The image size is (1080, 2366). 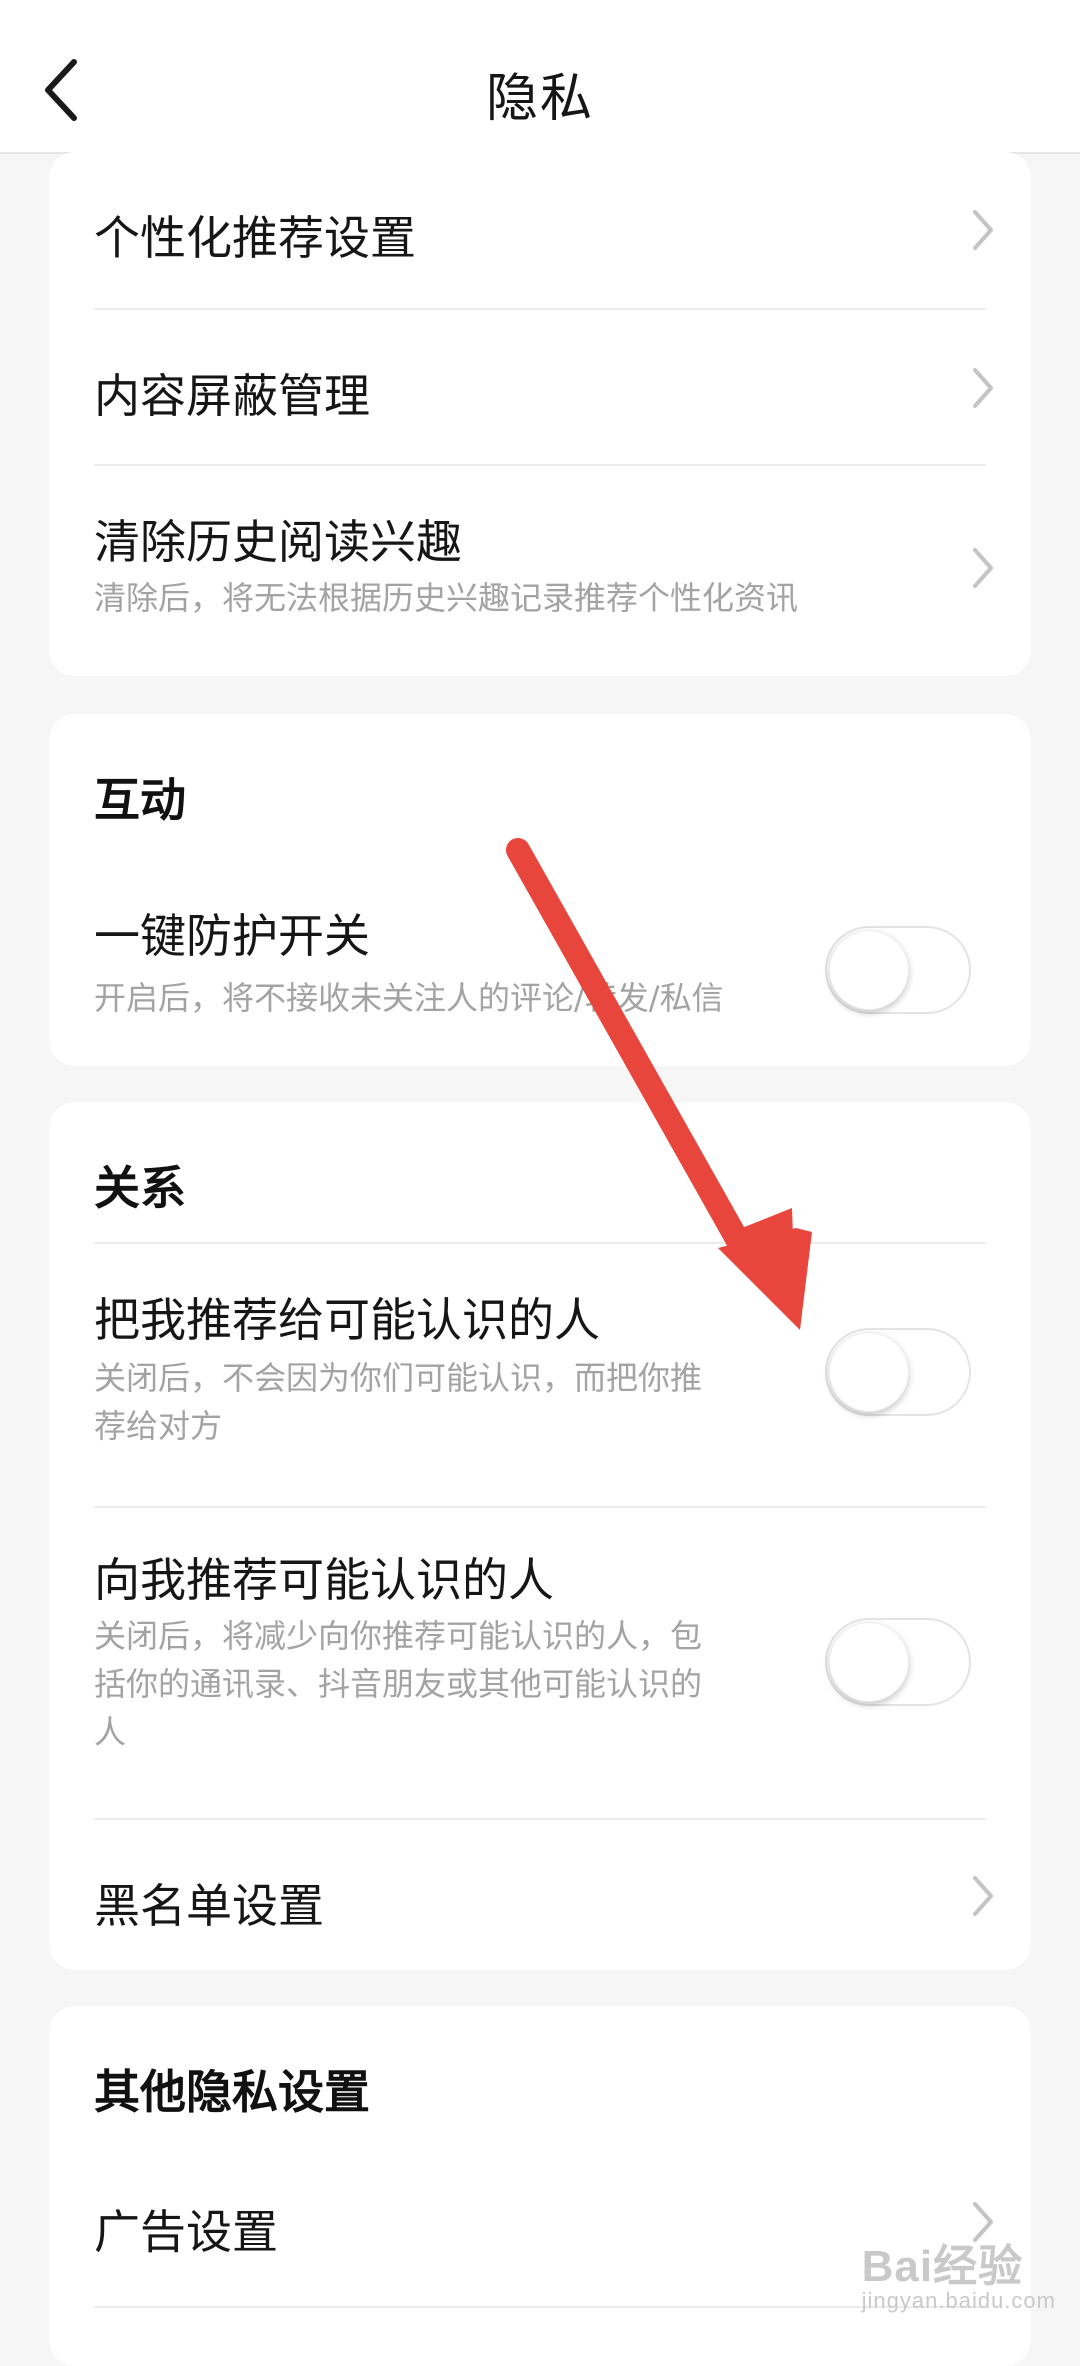 What do you see at coordinates (409, 998) in the screenshot?
I see `row-description: 开启后，将不接收未关注人的评论/转发/私信` at bounding box center [409, 998].